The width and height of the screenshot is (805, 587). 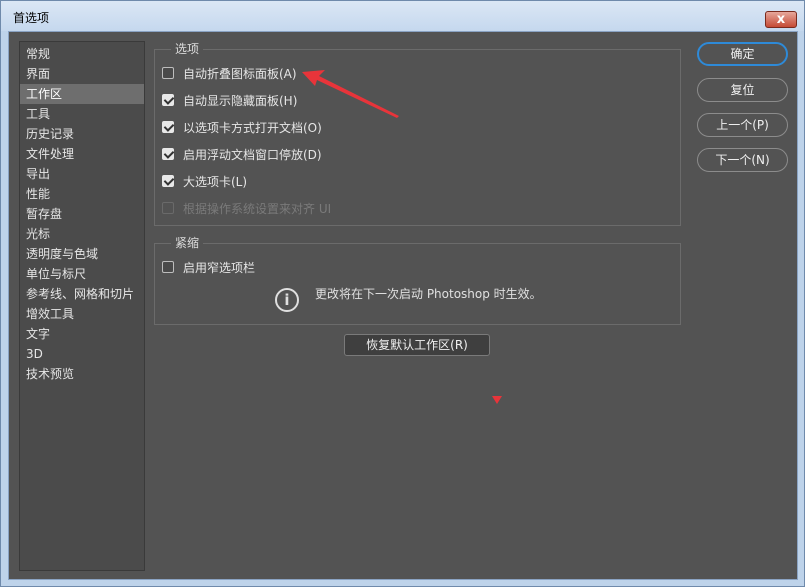 I want to click on sidebar-item-performance: 性能, so click(x=82, y=194).